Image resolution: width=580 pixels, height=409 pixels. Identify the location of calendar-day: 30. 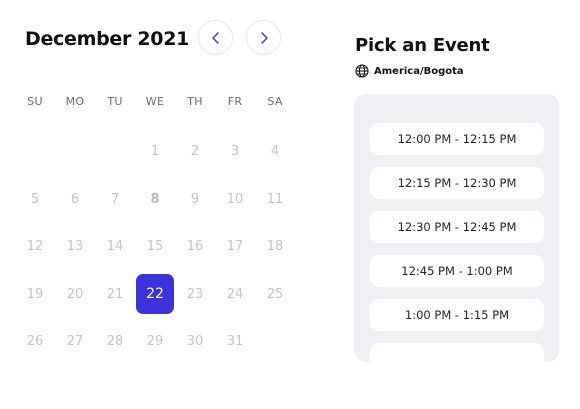
(195, 342).